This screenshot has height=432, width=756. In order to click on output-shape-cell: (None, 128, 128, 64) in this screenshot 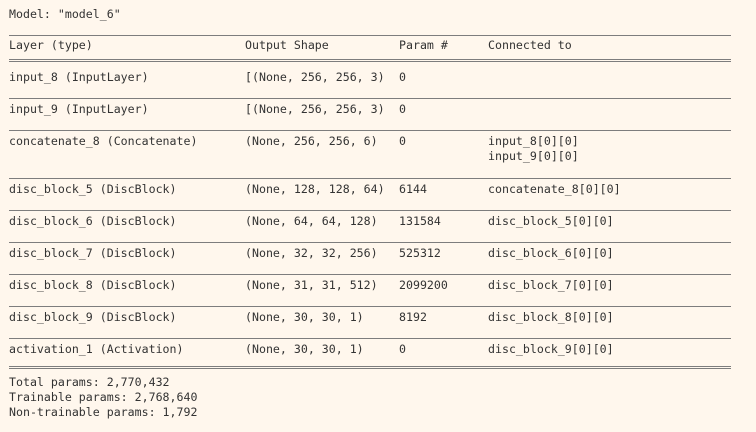, I will do `click(315, 189)`.